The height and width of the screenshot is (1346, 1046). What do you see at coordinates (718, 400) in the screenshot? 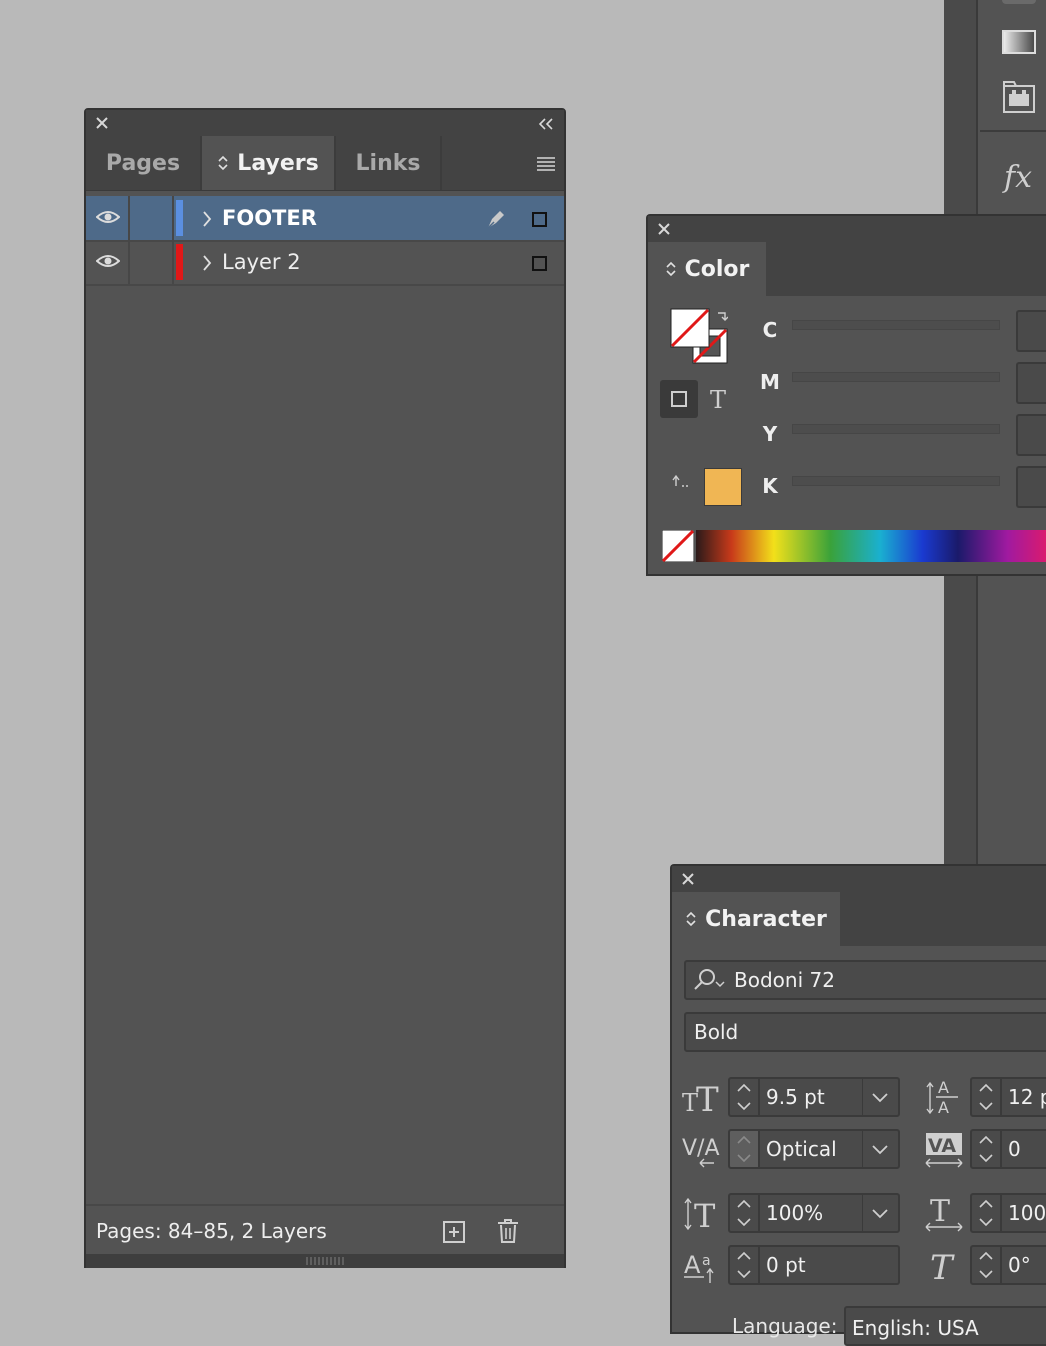
I see `formatting-text-icon: T` at bounding box center [718, 400].